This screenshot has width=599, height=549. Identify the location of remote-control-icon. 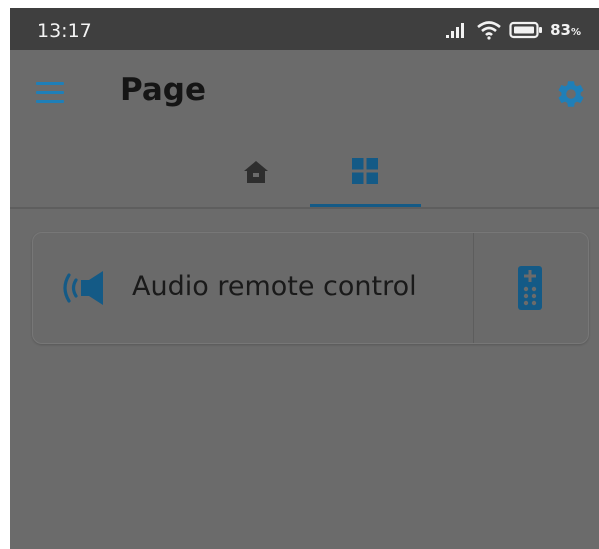
(530, 288).